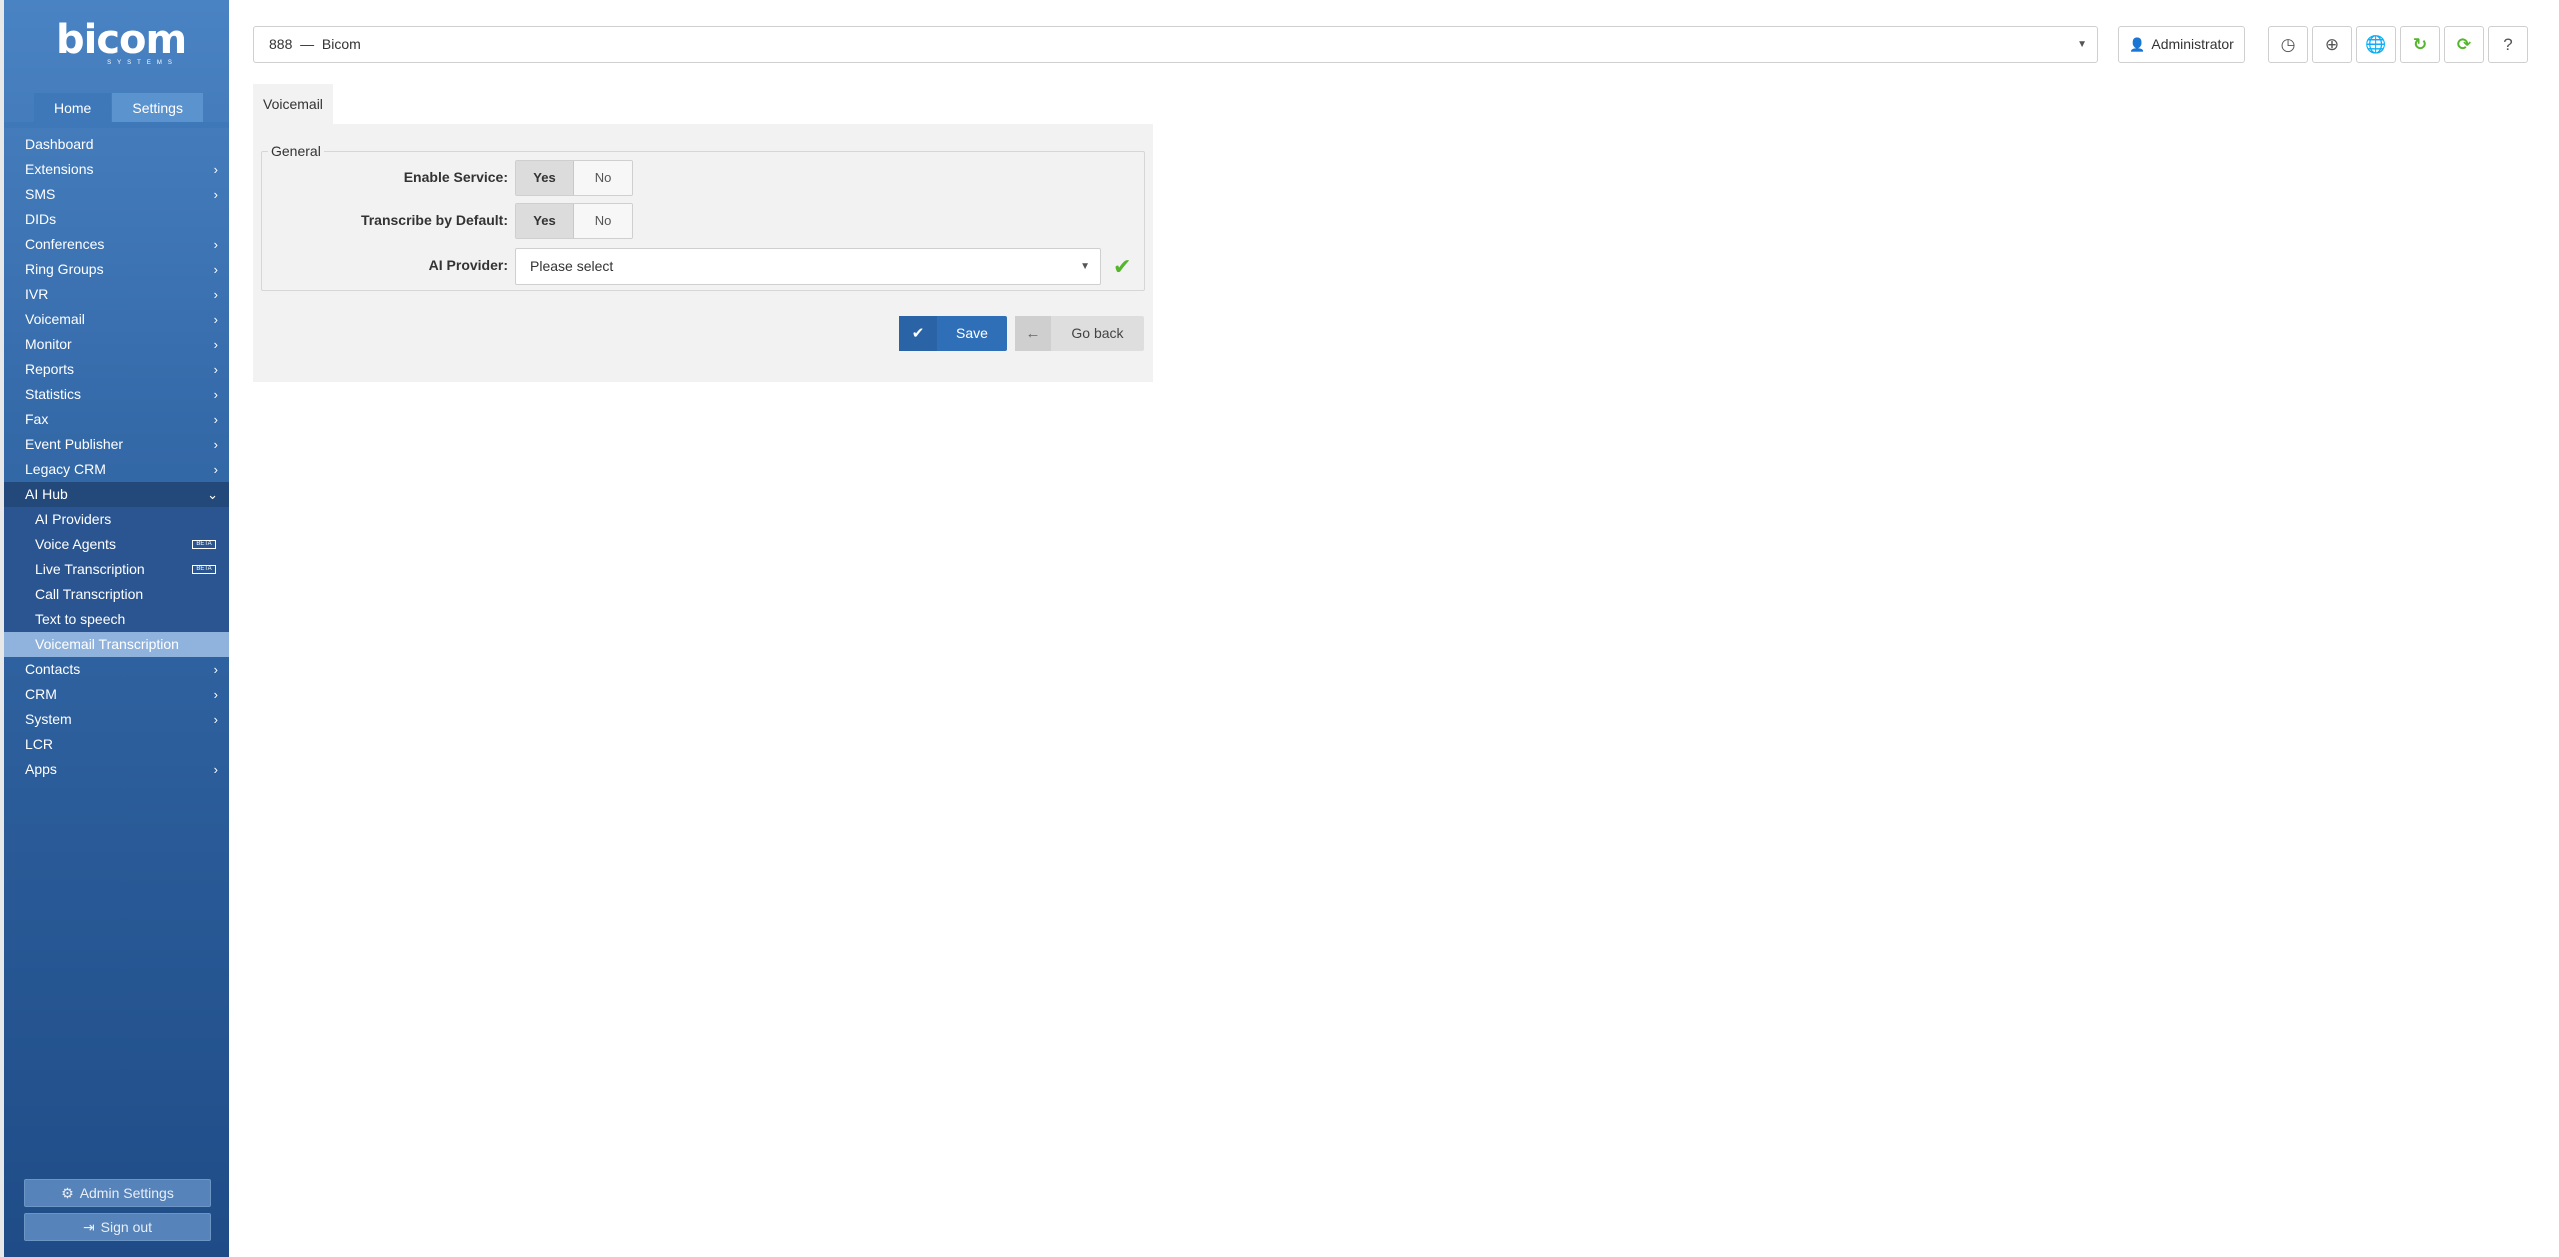 The image size is (2559, 1257). Describe the element at coordinates (204, 569) in the screenshot. I see `beta-badge: BETA` at that location.